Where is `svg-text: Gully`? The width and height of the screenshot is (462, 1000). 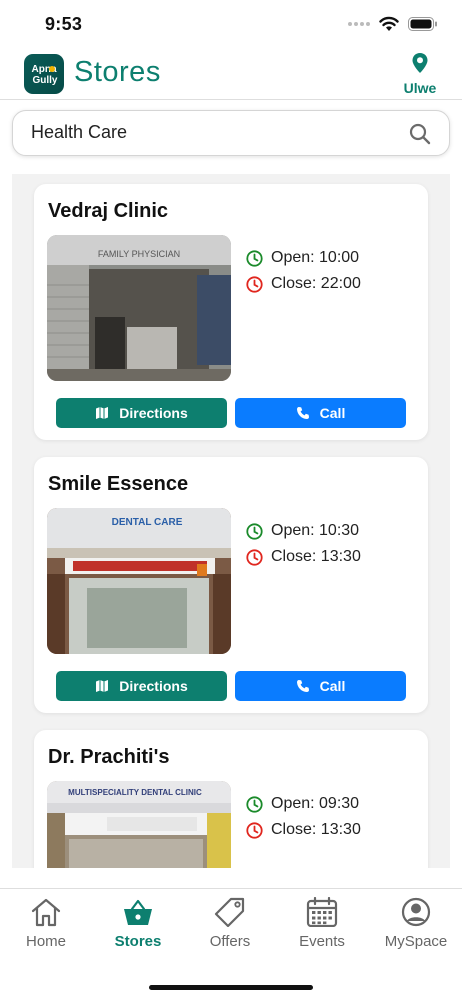 svg-text: Gully is located at coordinates (44, 80).